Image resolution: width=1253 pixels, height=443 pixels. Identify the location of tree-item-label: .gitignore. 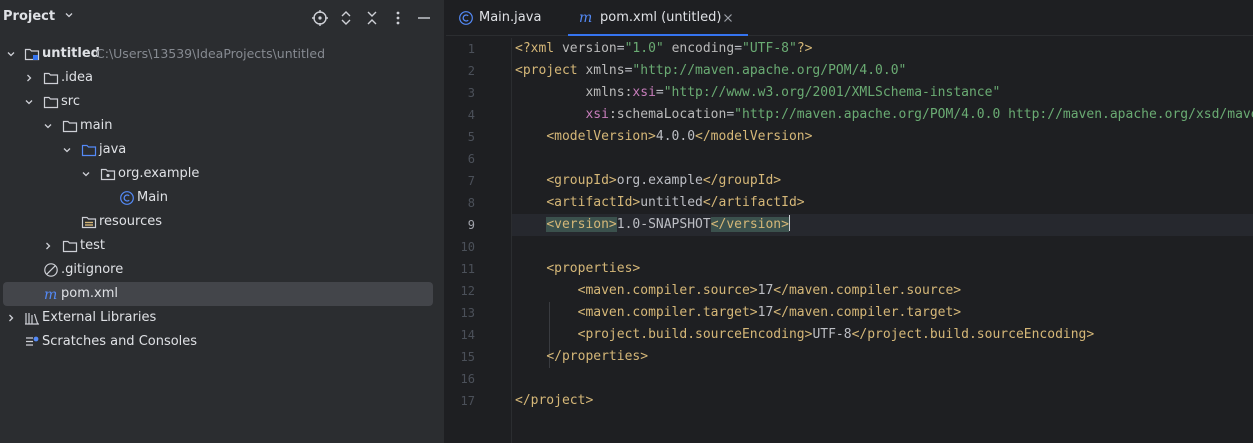
(92, 269).